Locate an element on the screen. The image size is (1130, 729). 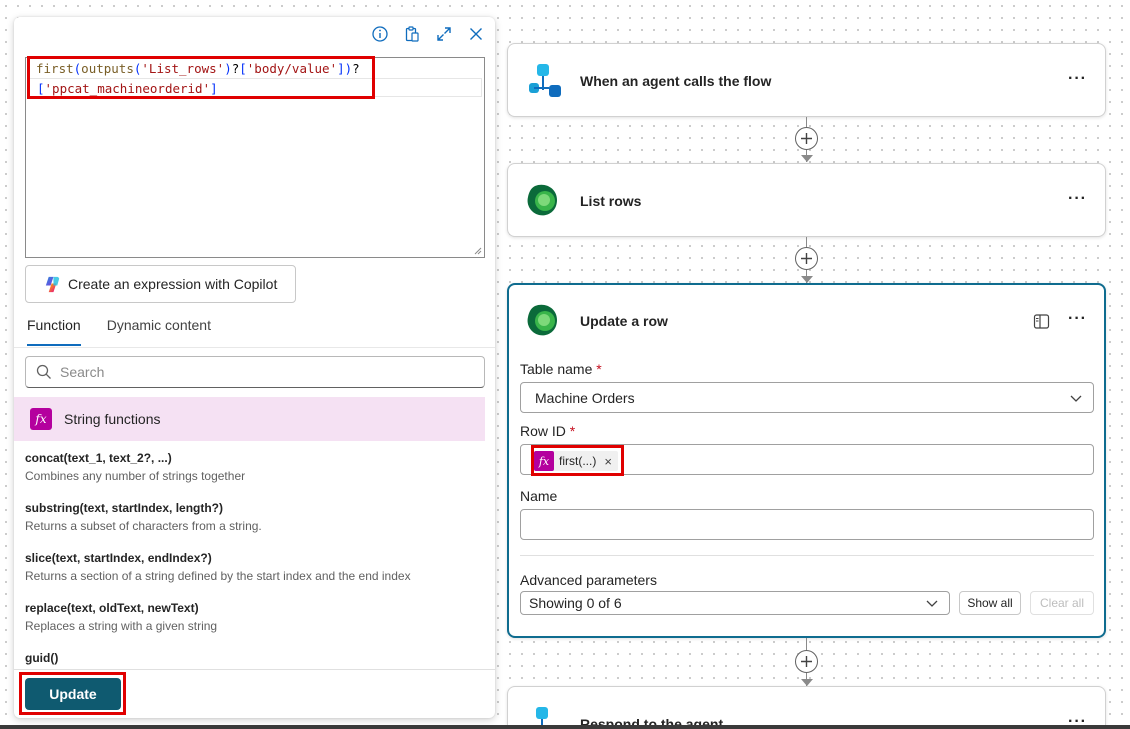
advanced-divider is located at coordinates (807, 555).